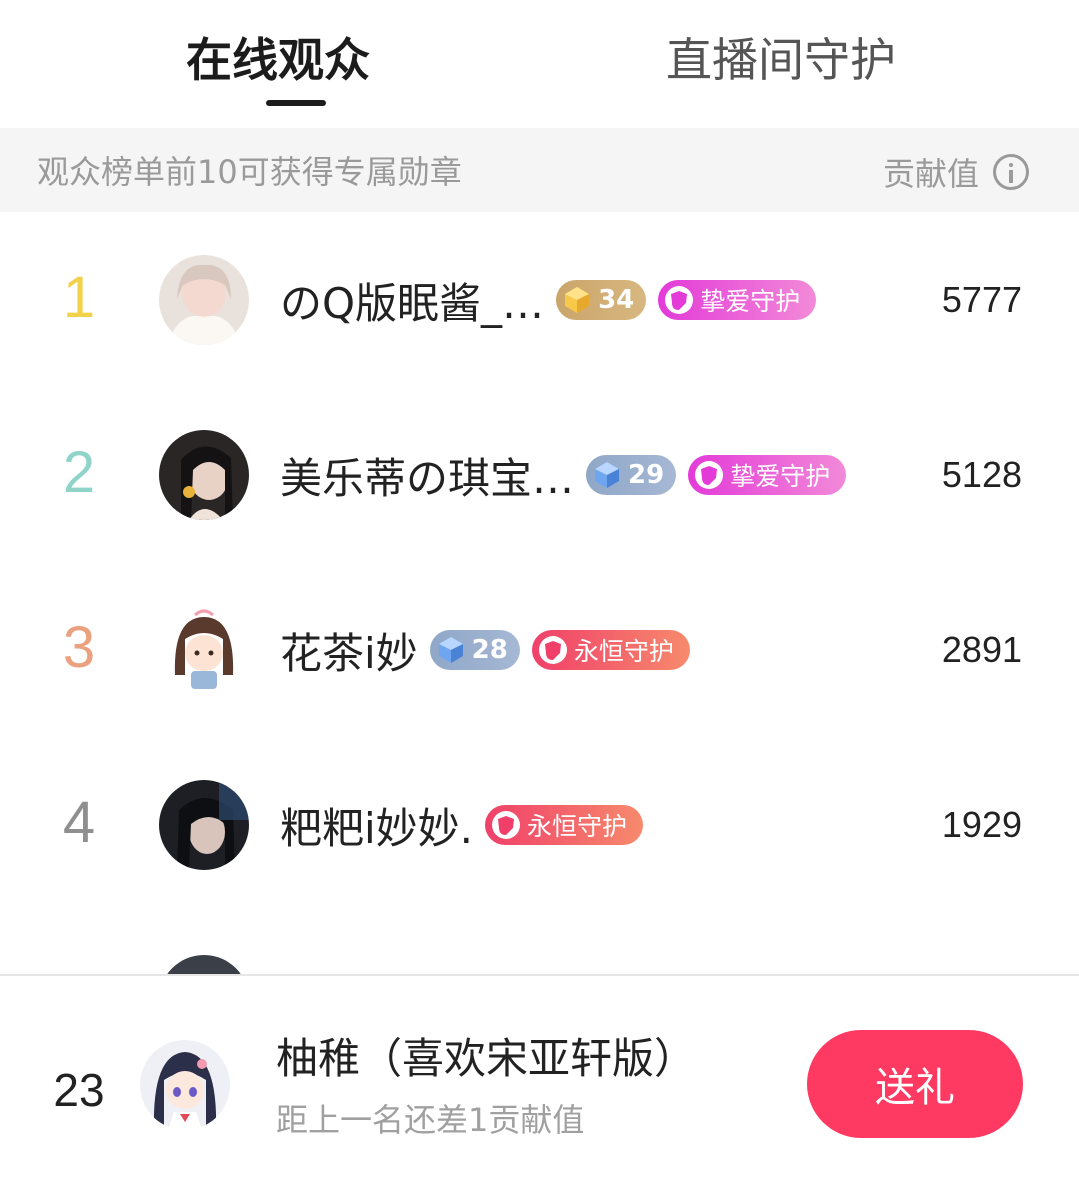 The image size is (1079, 1189). I want to click on level-number: 29, so click(646, 475).